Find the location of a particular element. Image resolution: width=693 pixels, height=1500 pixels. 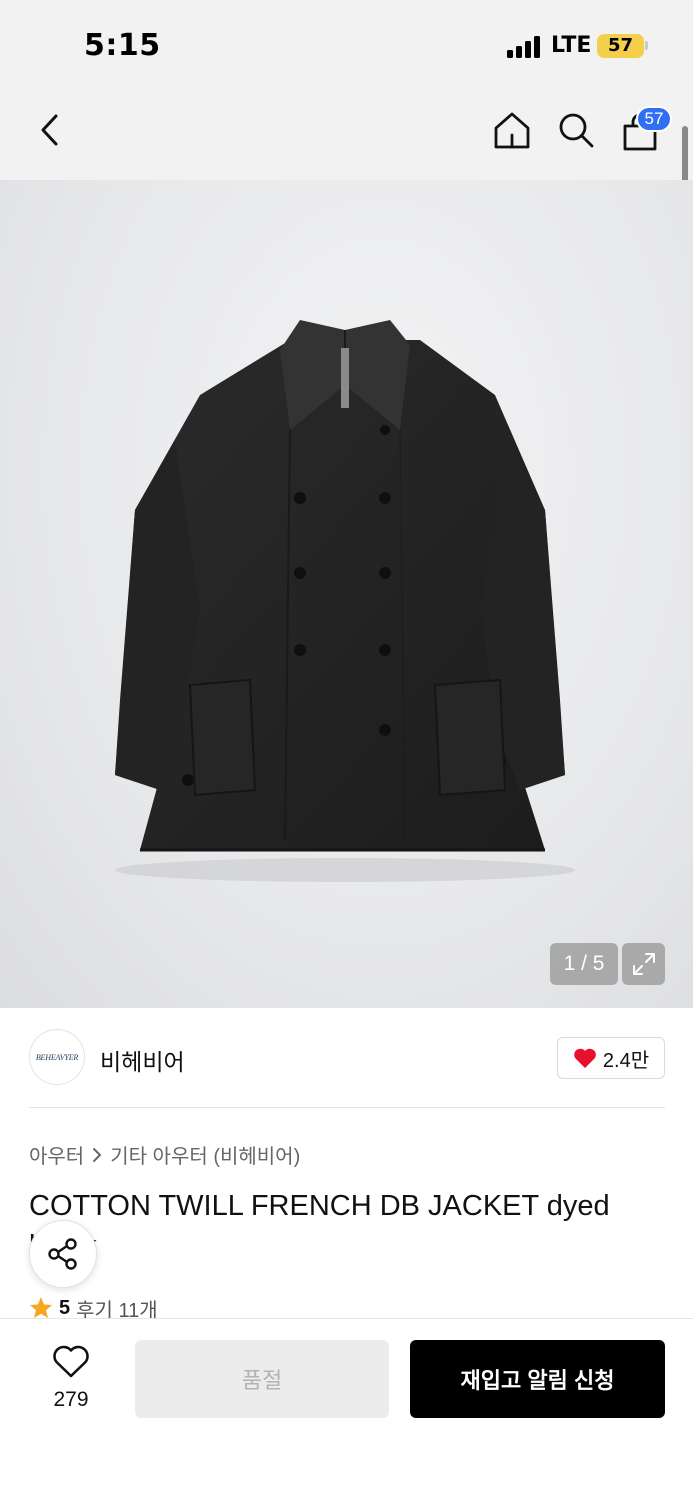

chevron-right-icon is located at coordinates (97, 1154).